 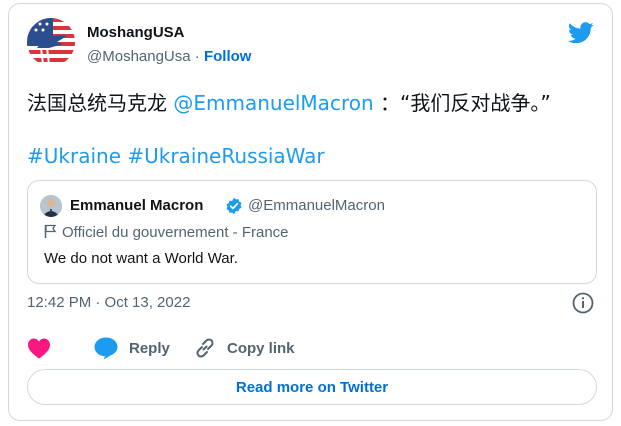 What do you see at coordinates (141, 258) in the screenshot?
I see `quoted-tweet-text: We do not want a World War.` at bounding box center [141, 258].